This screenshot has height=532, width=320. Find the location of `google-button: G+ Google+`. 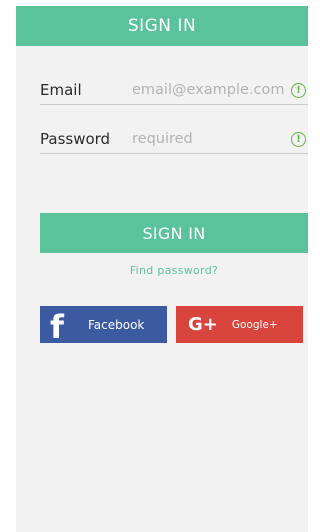

google-button: G+ Google+ is located at coordinates (239, 324).